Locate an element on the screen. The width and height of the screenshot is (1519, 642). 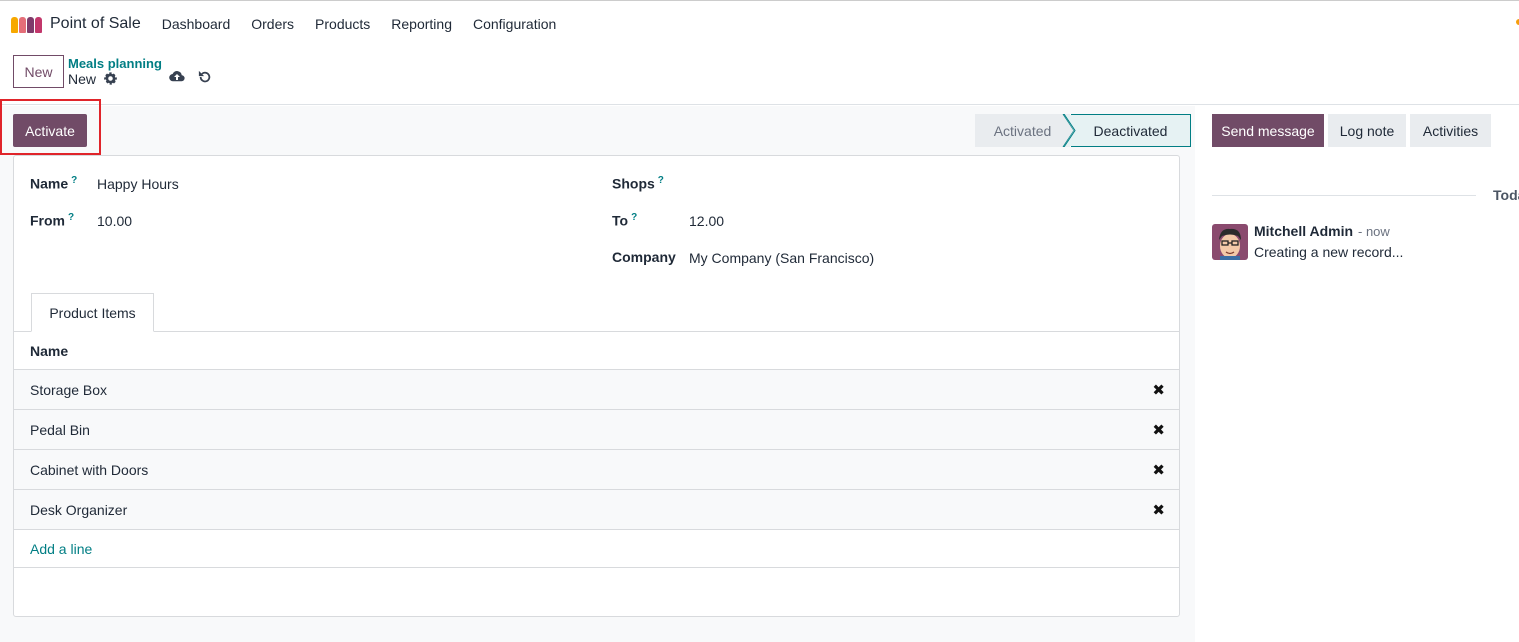
add-line-link: Add a line is located at coordinates (596, 549).